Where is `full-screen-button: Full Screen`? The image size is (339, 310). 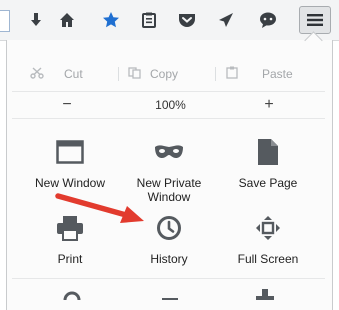 full-screen-button: Full Screen is located at coordinates (268, 237).